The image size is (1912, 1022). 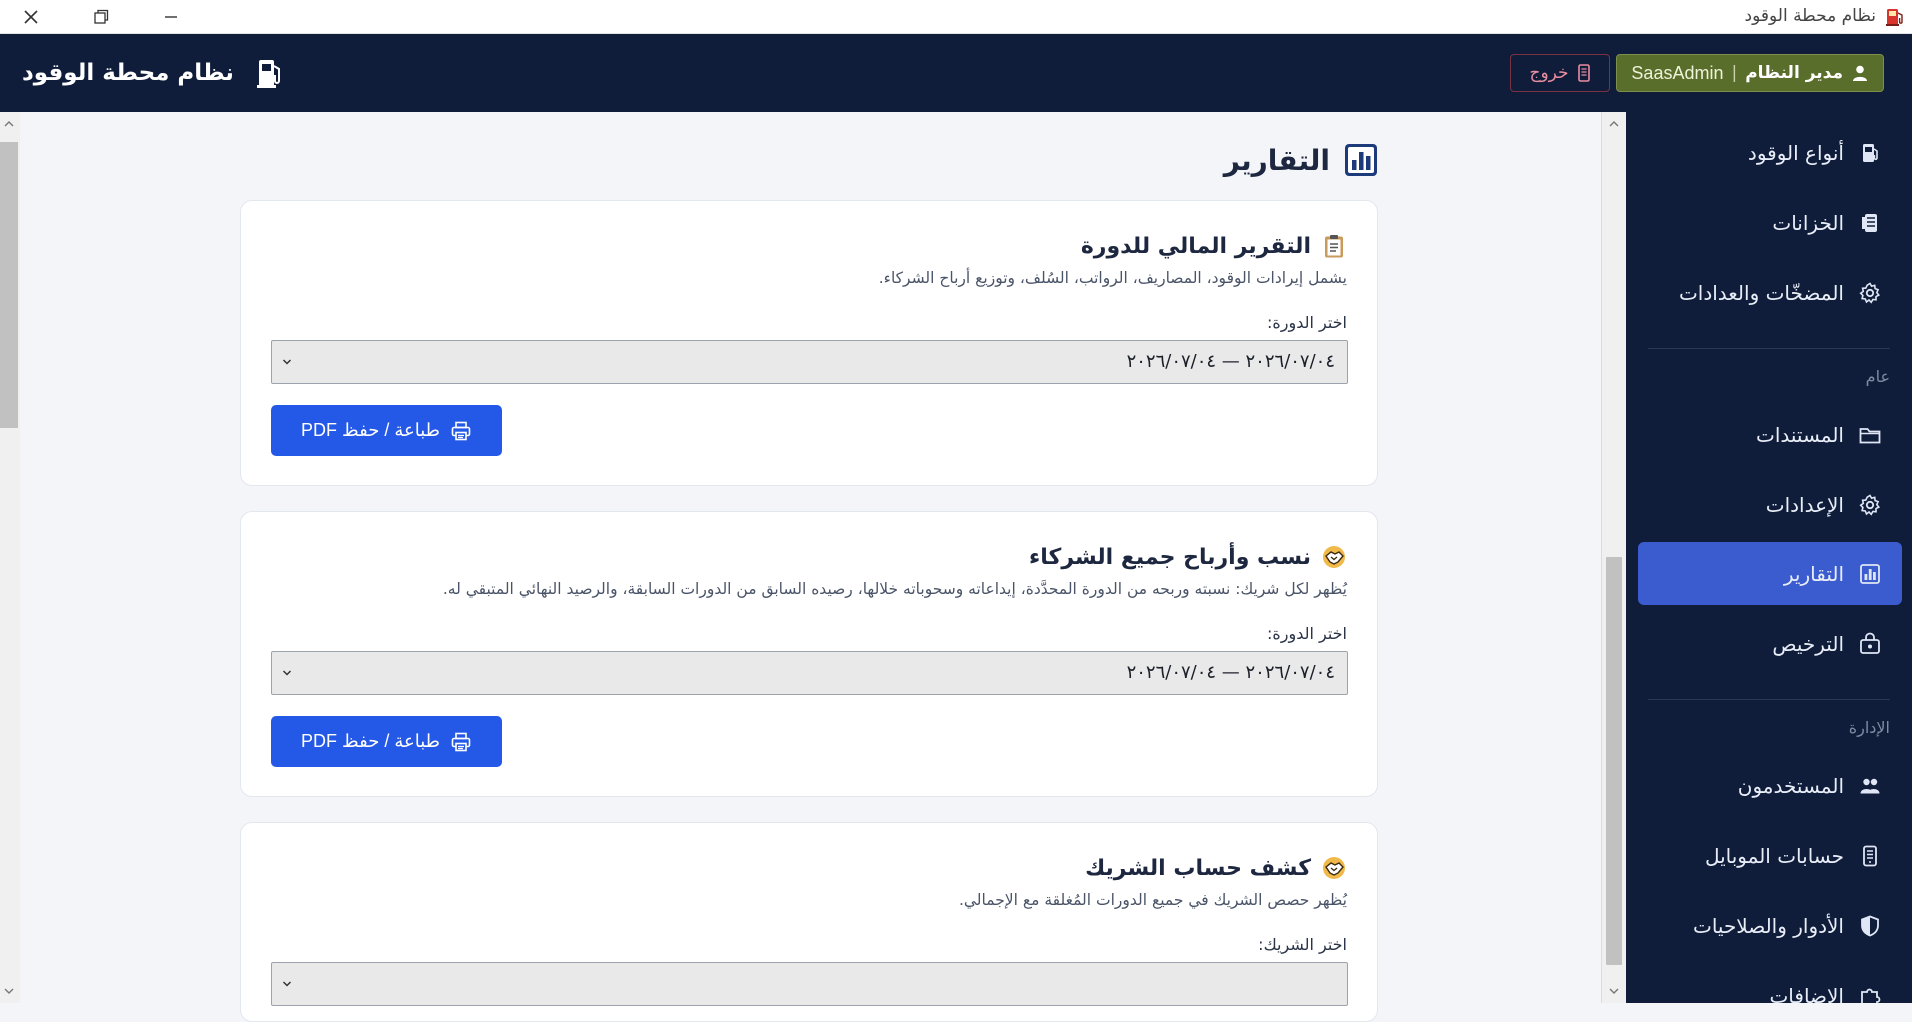 What do you see at coordinates (956, 17) in the screenshot?
I see `window-titlebar: نظام محطة الوقود` at bounding box center [956, 17].